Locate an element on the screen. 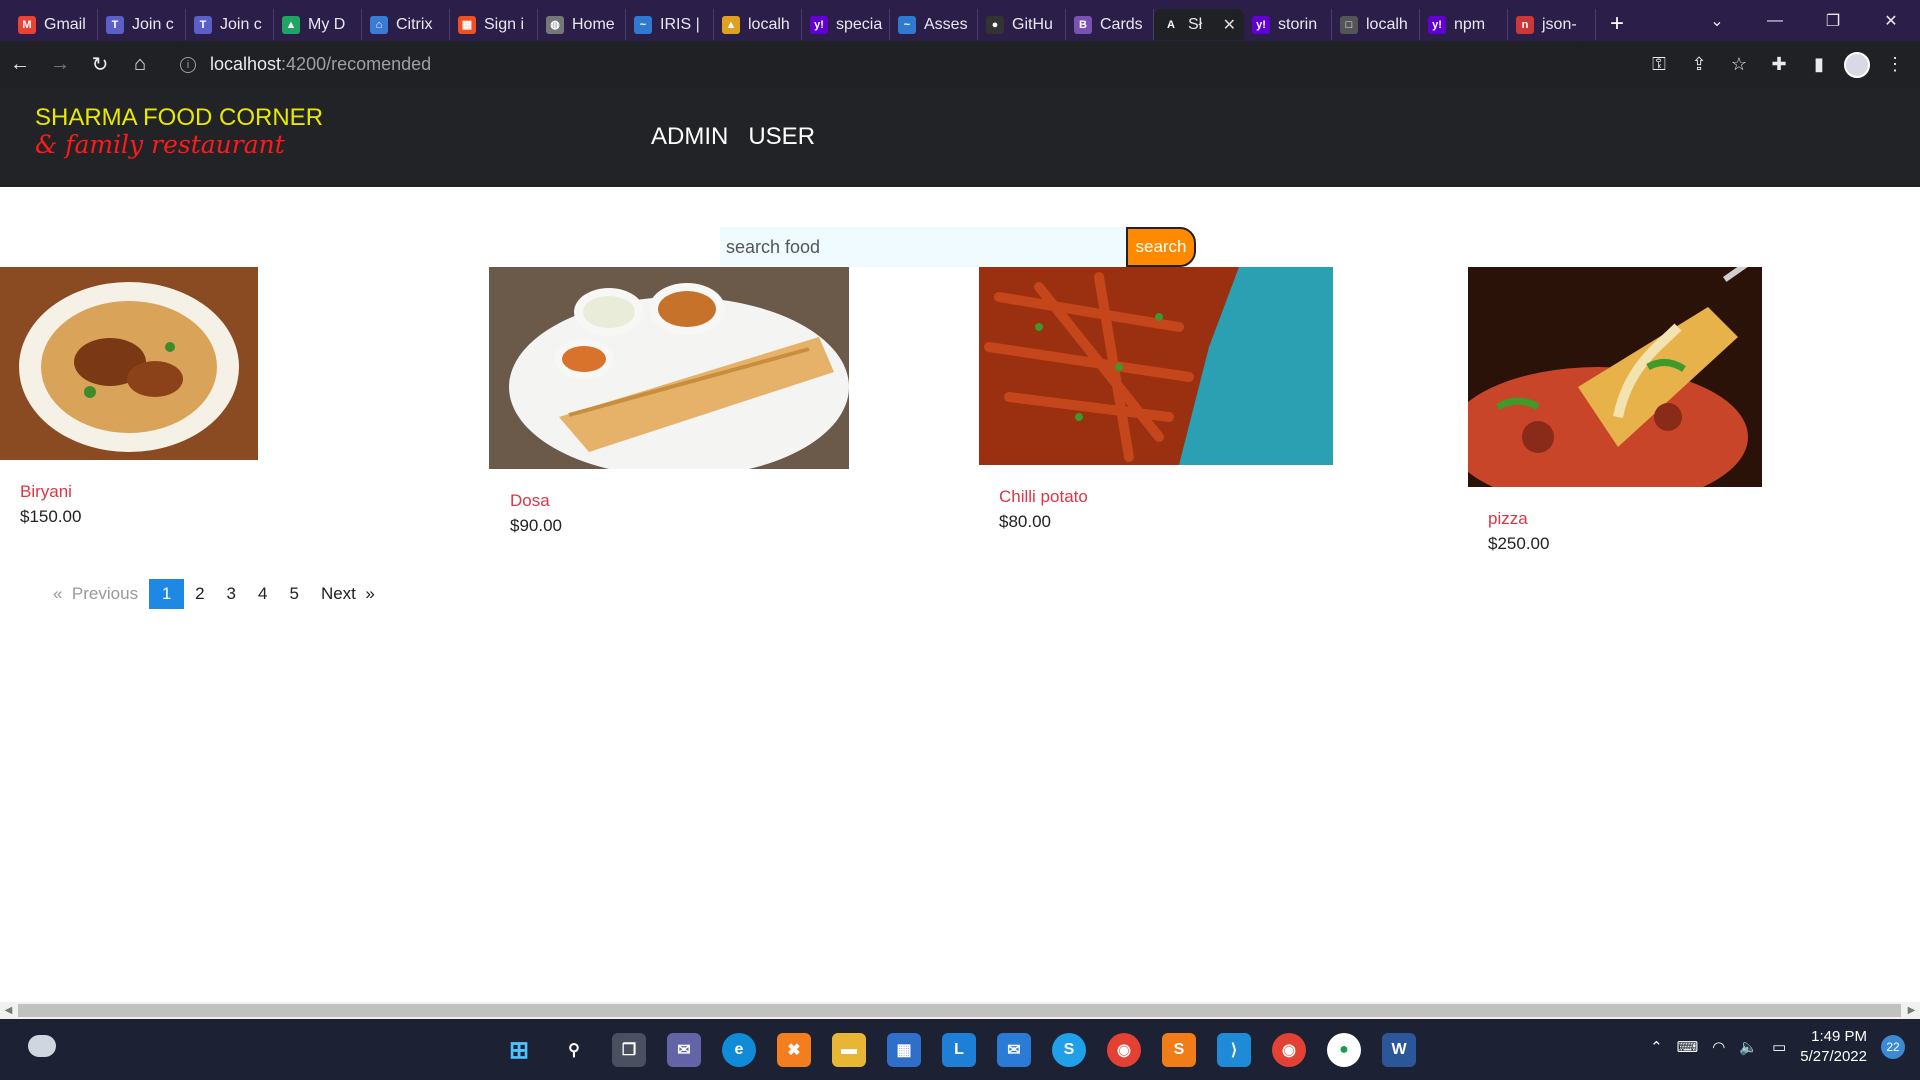 Image resolution: width=1920 pixels, height=1080 pixels. back-icon: ← is located at coordinates (20, 65).